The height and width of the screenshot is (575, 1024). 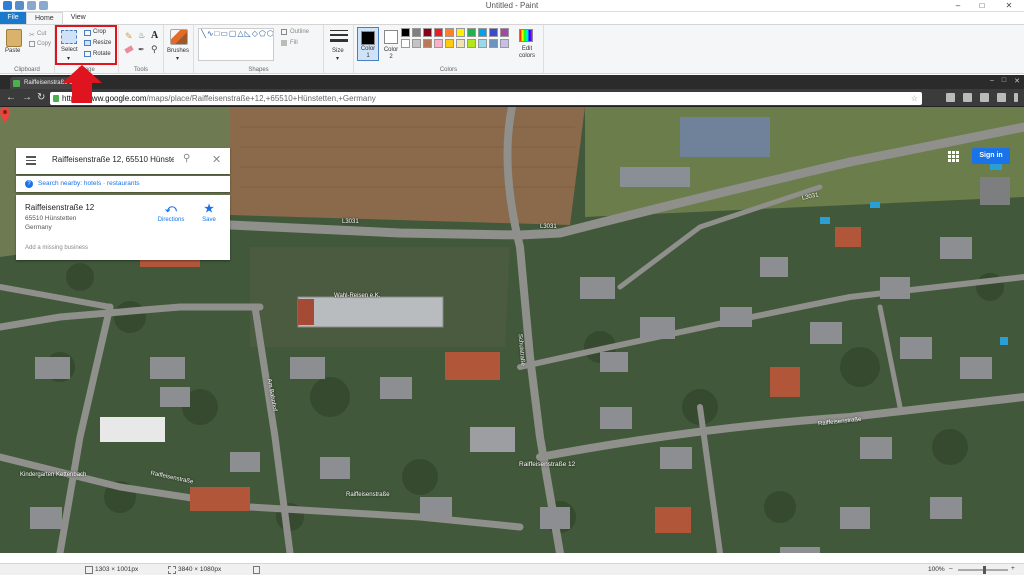 What do you see at coordinates (512, 18) in the screenshot?
I see `ribbon-tabs: File Home View` at bounding box center [512, 18].